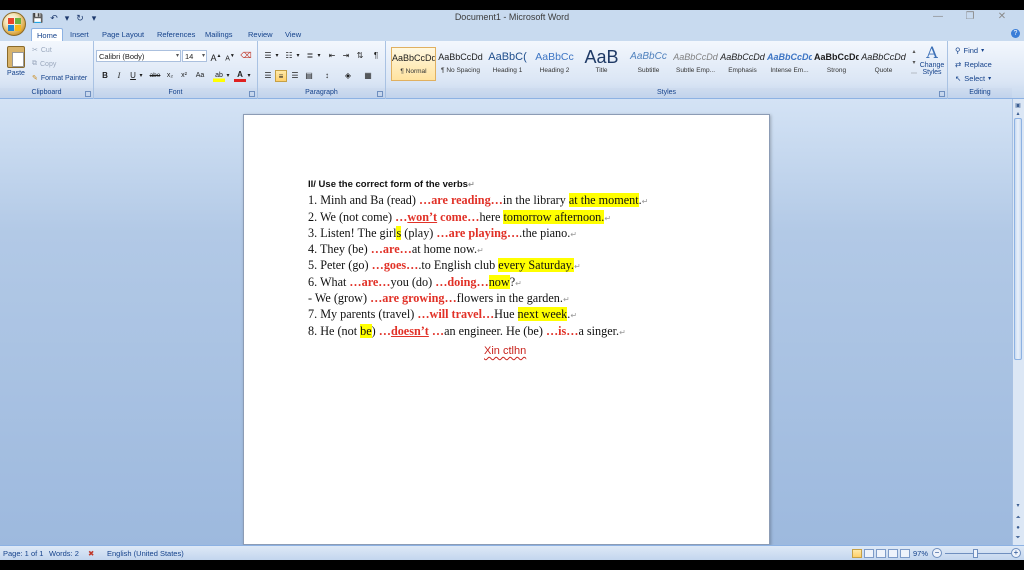 This screenshot has height=570, width=1024. What do you see at coordinates (219, 34) in the screenshot?
I see `tab-mailings: Mailings` at bounding box center [219, 34].